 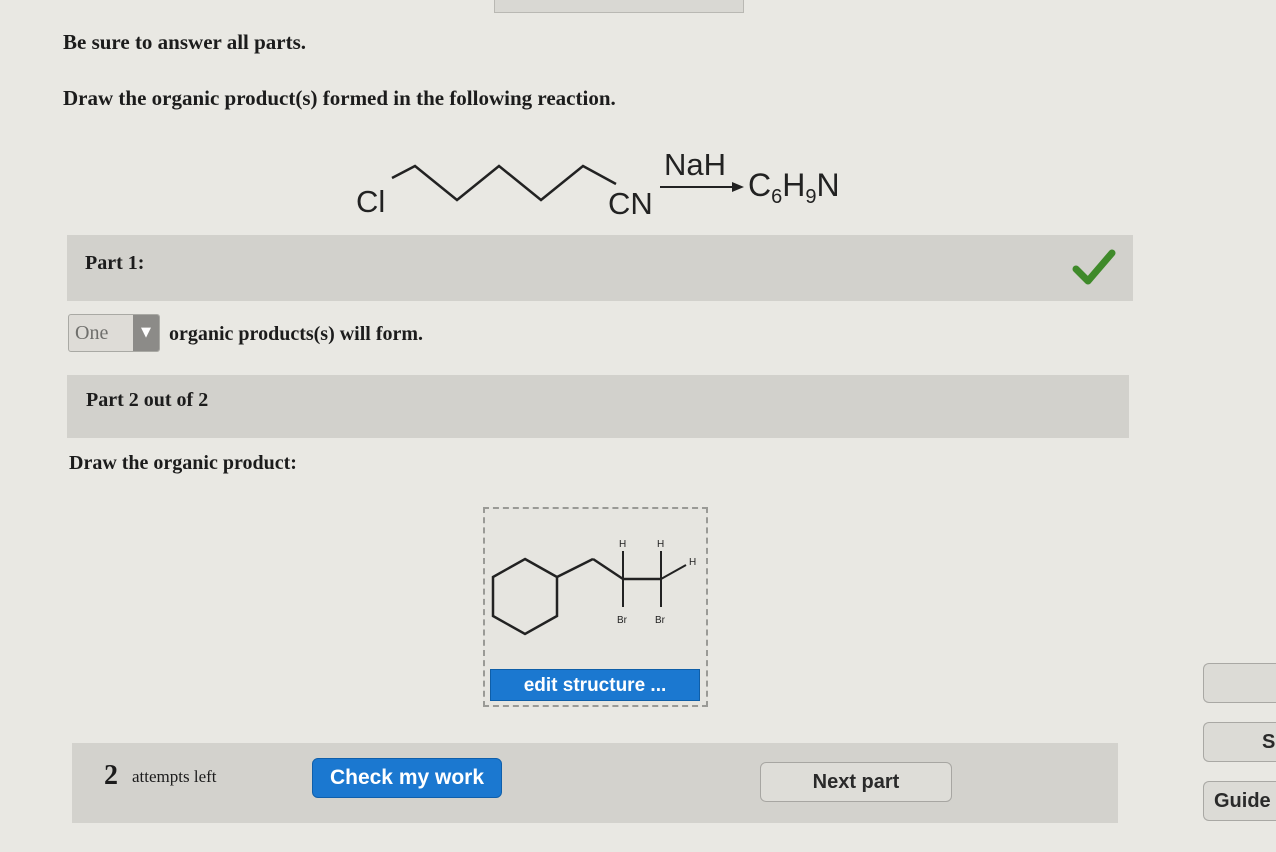 I want to click on guide-button: Guide, so click(x=1239, y=801).